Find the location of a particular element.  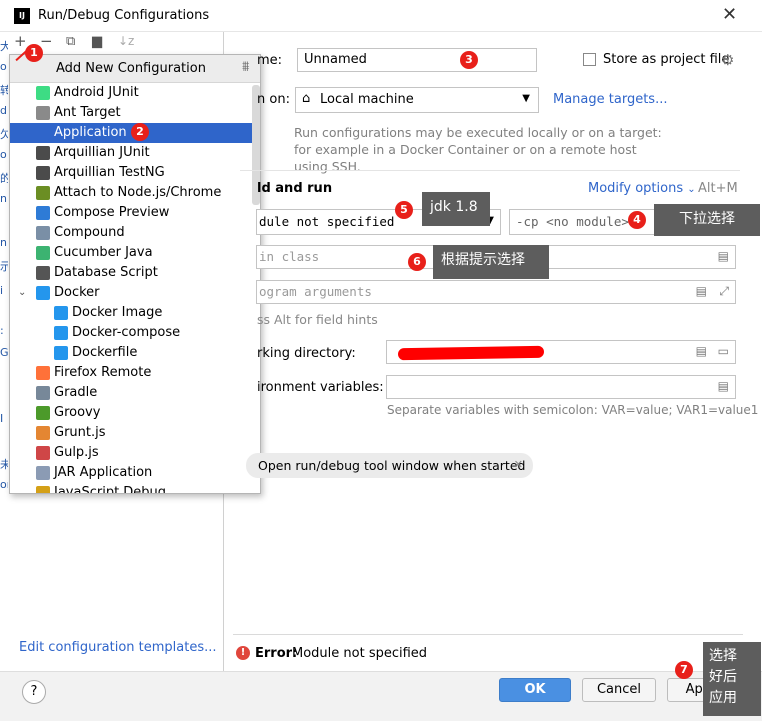

modify-shortcut: Alt+M is located at coordinates (718, 188).